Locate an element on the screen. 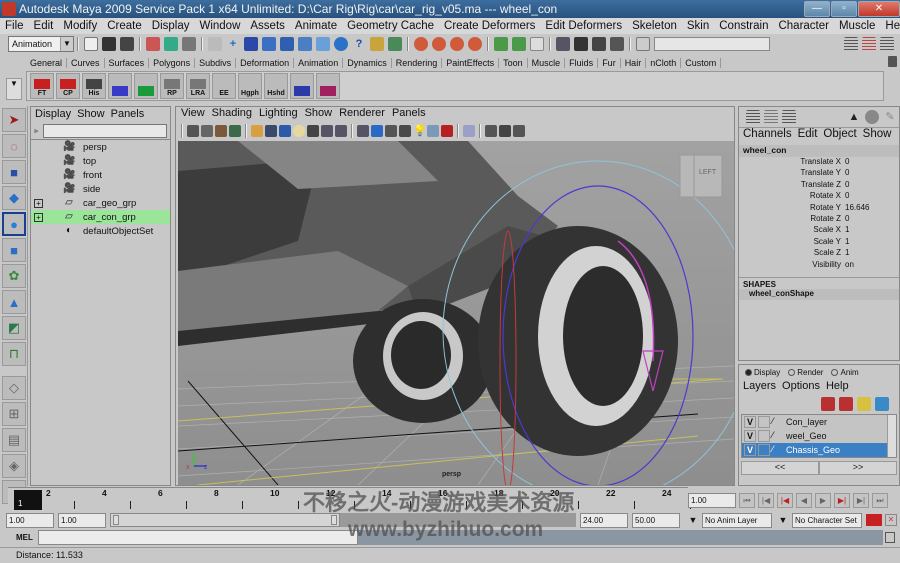 The image size is (900, 563). channel-menu-edit: Edit is located at coordinates (808, 135).